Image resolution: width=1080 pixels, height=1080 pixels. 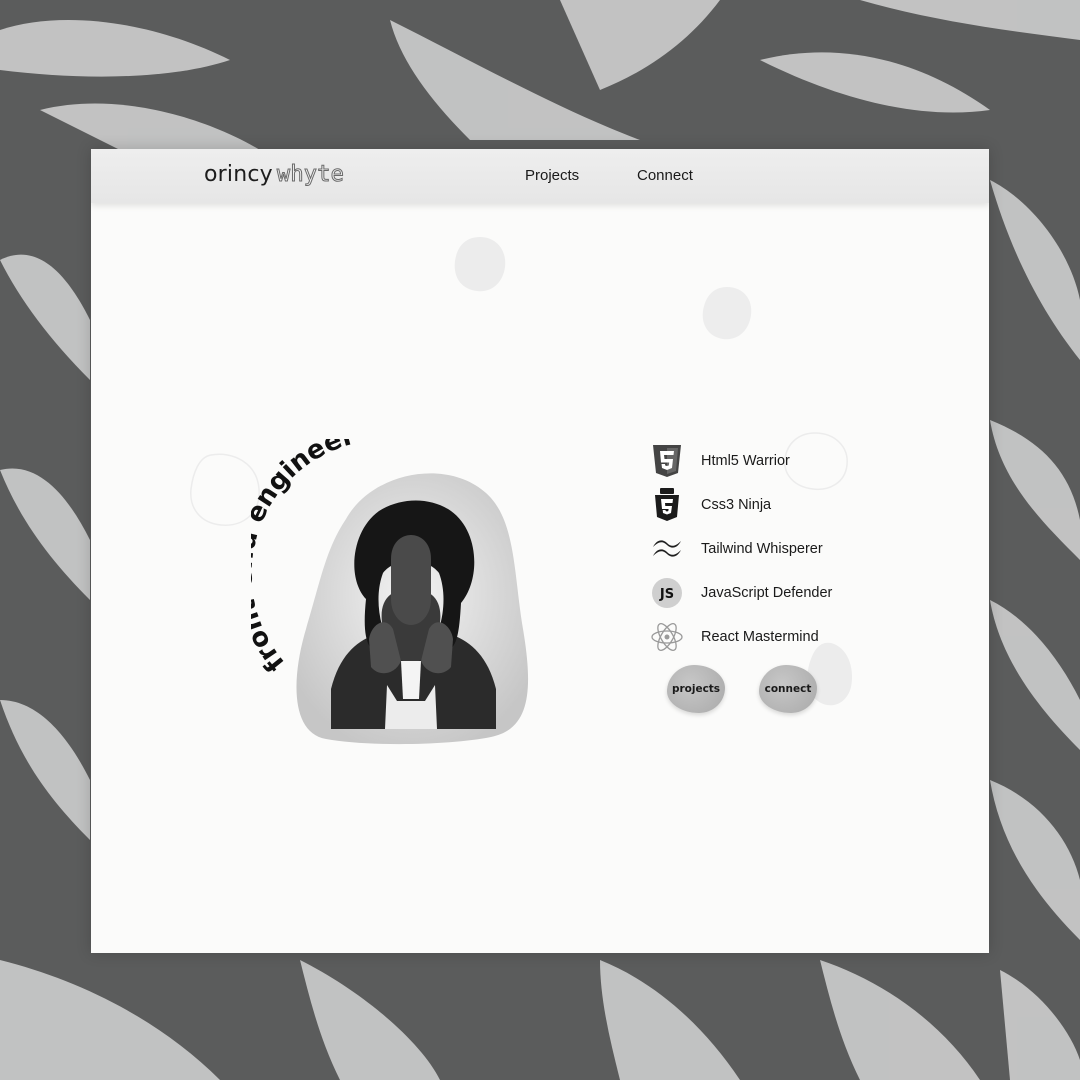 What do you see at coordinates (667, 504) in the screenshot?
I see `css3-icon` at bounding box center [667, 504].